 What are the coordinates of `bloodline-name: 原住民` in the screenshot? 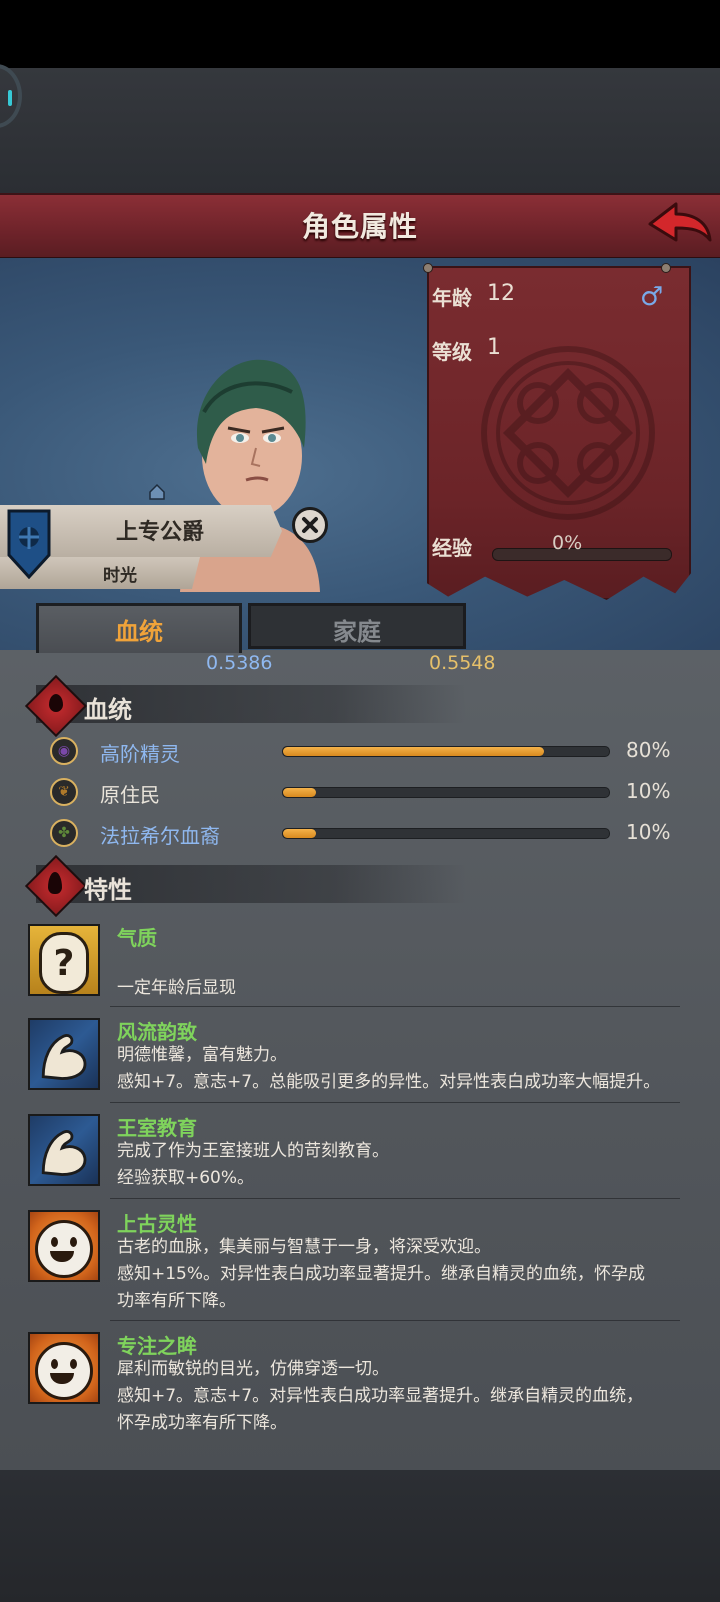 It's located at (130, 795).